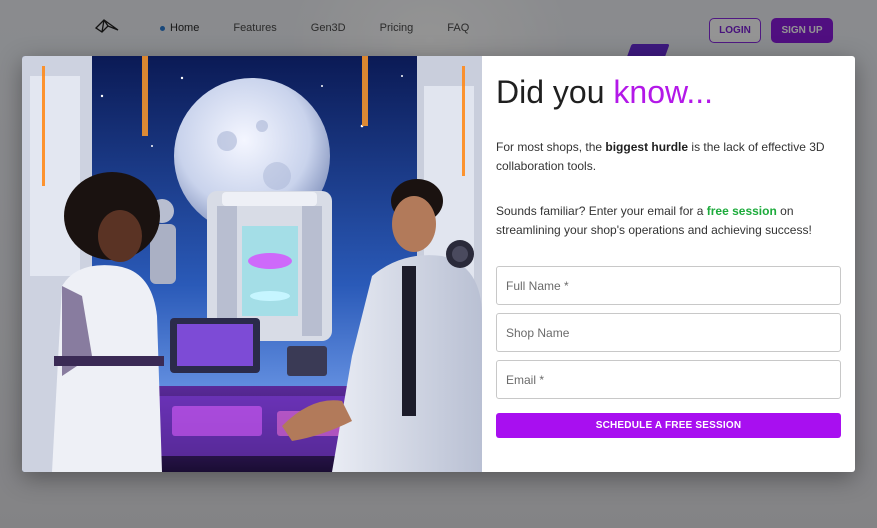 The width and height of the screenshot is (877, 528). Describe the element at coordinates (668, 332) in the screenshot. I see `shop-name-input: Shop Name` at that location.